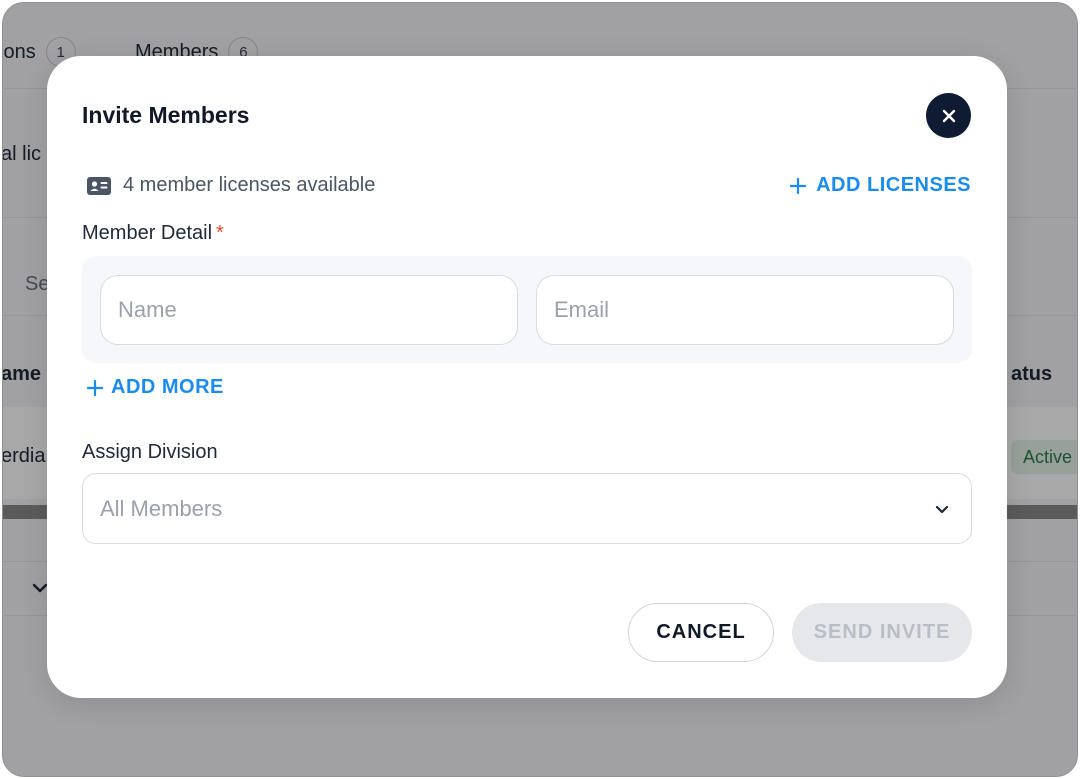  I want to click on name-input: Name, so click(309, 310).